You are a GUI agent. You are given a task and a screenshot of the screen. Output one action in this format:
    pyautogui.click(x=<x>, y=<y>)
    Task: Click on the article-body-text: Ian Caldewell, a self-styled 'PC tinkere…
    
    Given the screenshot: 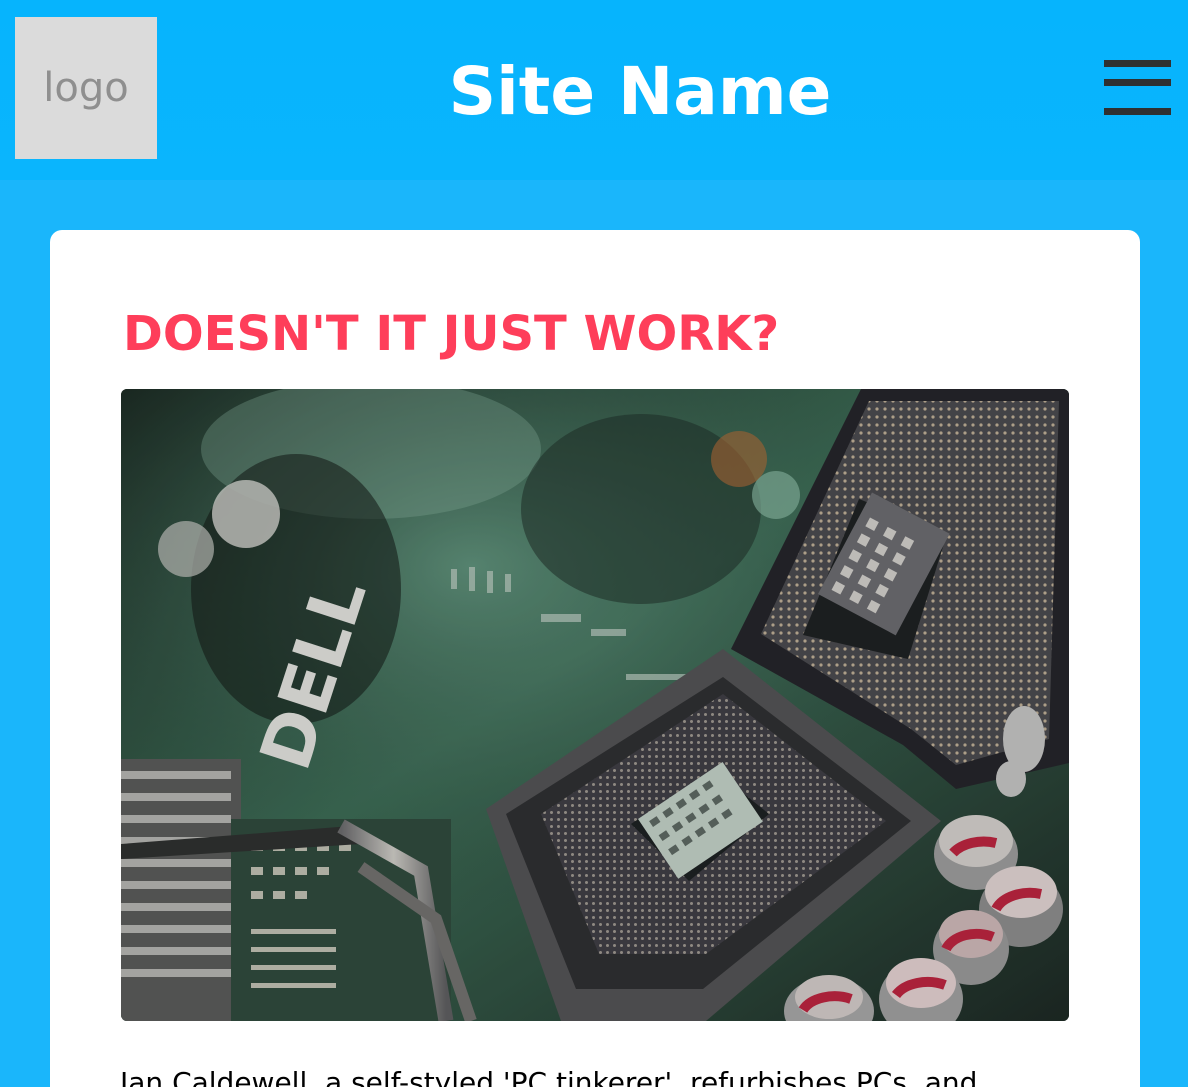 What is the action you would take?
    pyautogui.click(x=549, y=1076)
    